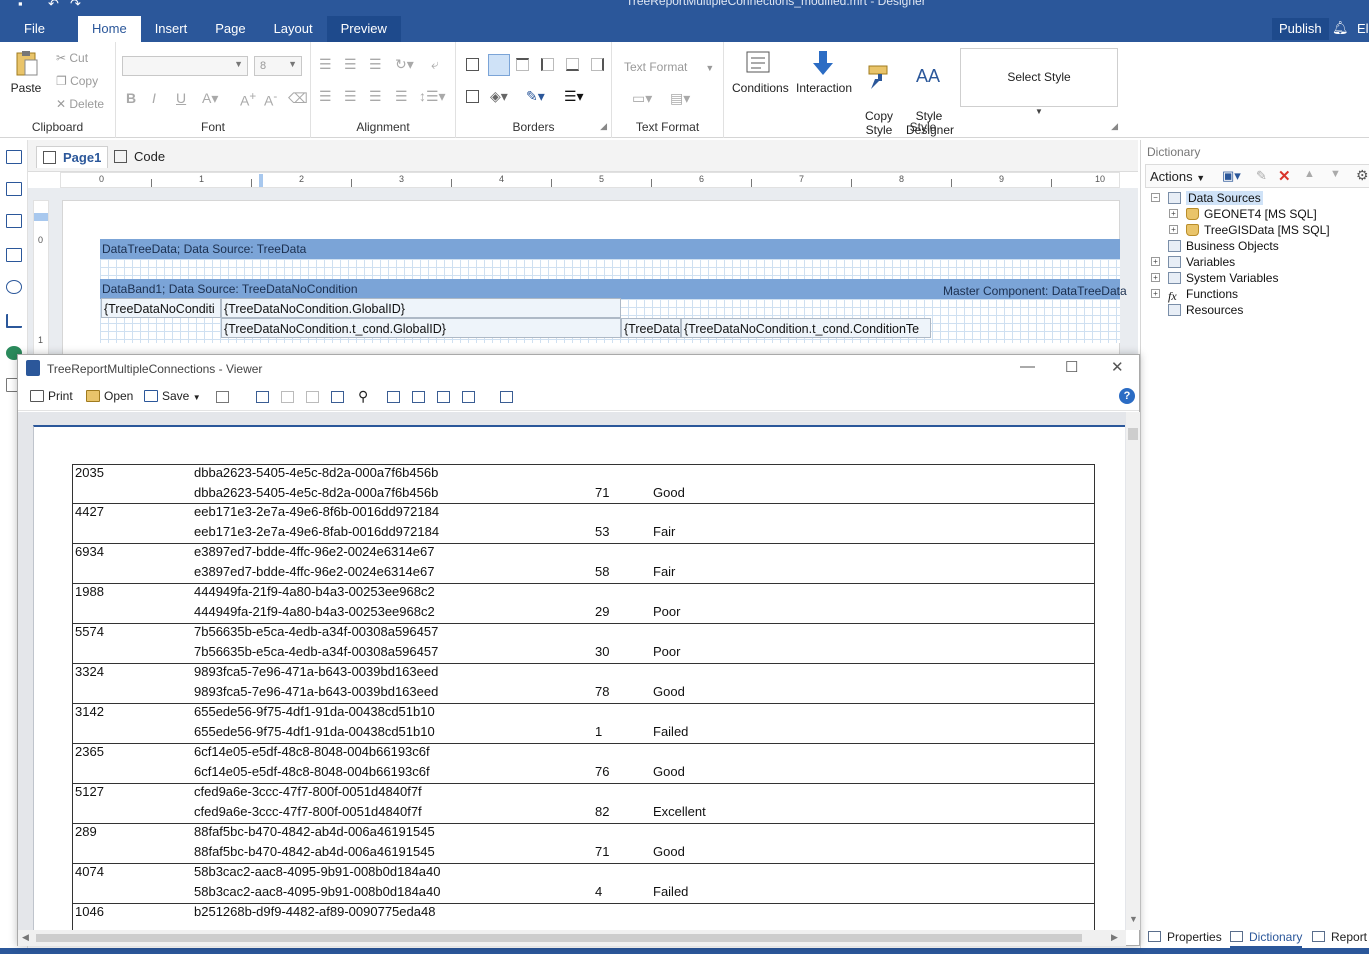 This screenshot has width=1369, height=954. What do you see at coordinates (293, 29) in the screenshot?
I see `menu-layout: Layout` at bounding box center [293, 29].